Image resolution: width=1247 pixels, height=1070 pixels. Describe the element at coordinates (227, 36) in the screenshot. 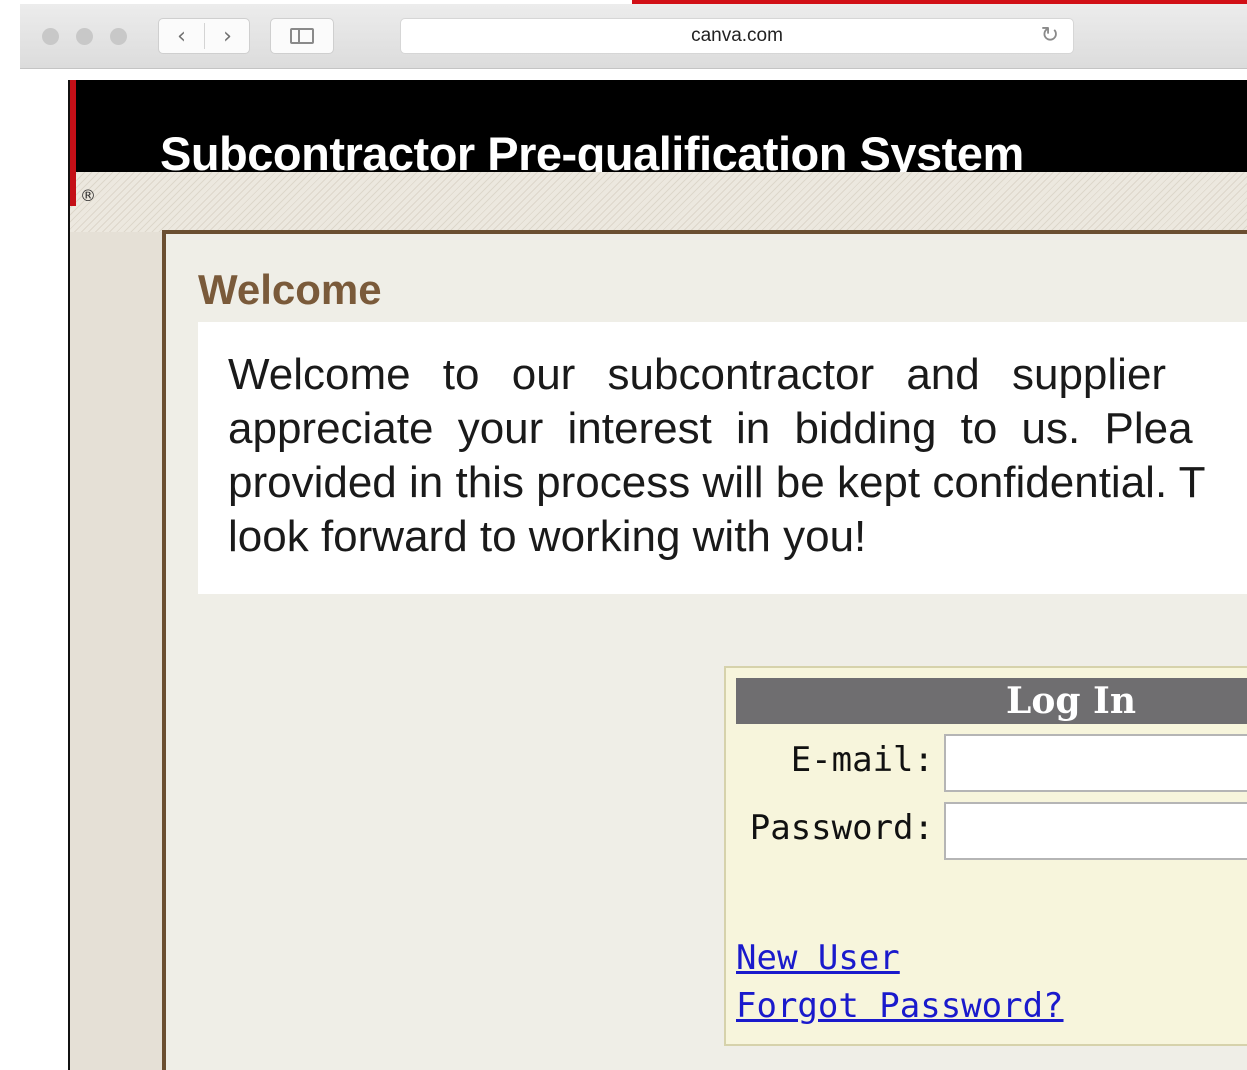

I see `chevron-right-icon: ›` at that location.